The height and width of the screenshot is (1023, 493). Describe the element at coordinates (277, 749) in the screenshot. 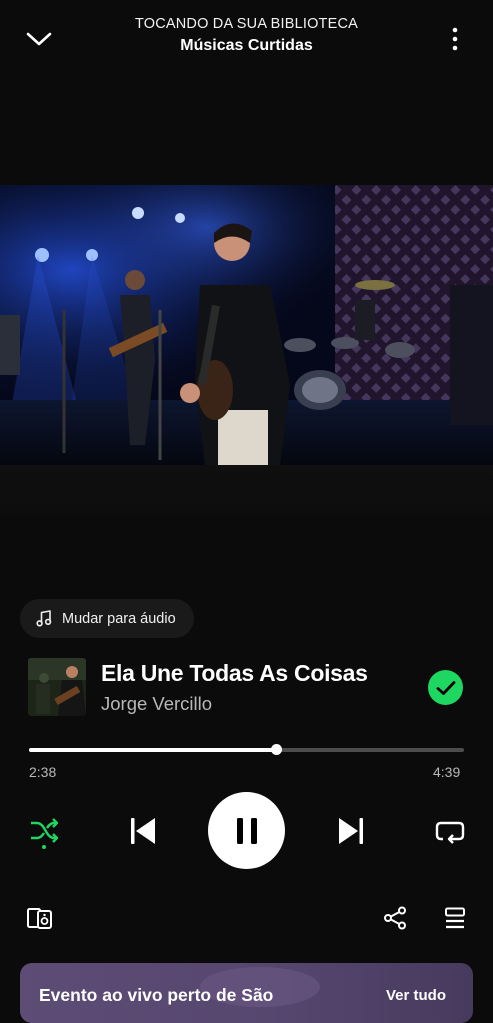

I see `progress-handle` at that location.